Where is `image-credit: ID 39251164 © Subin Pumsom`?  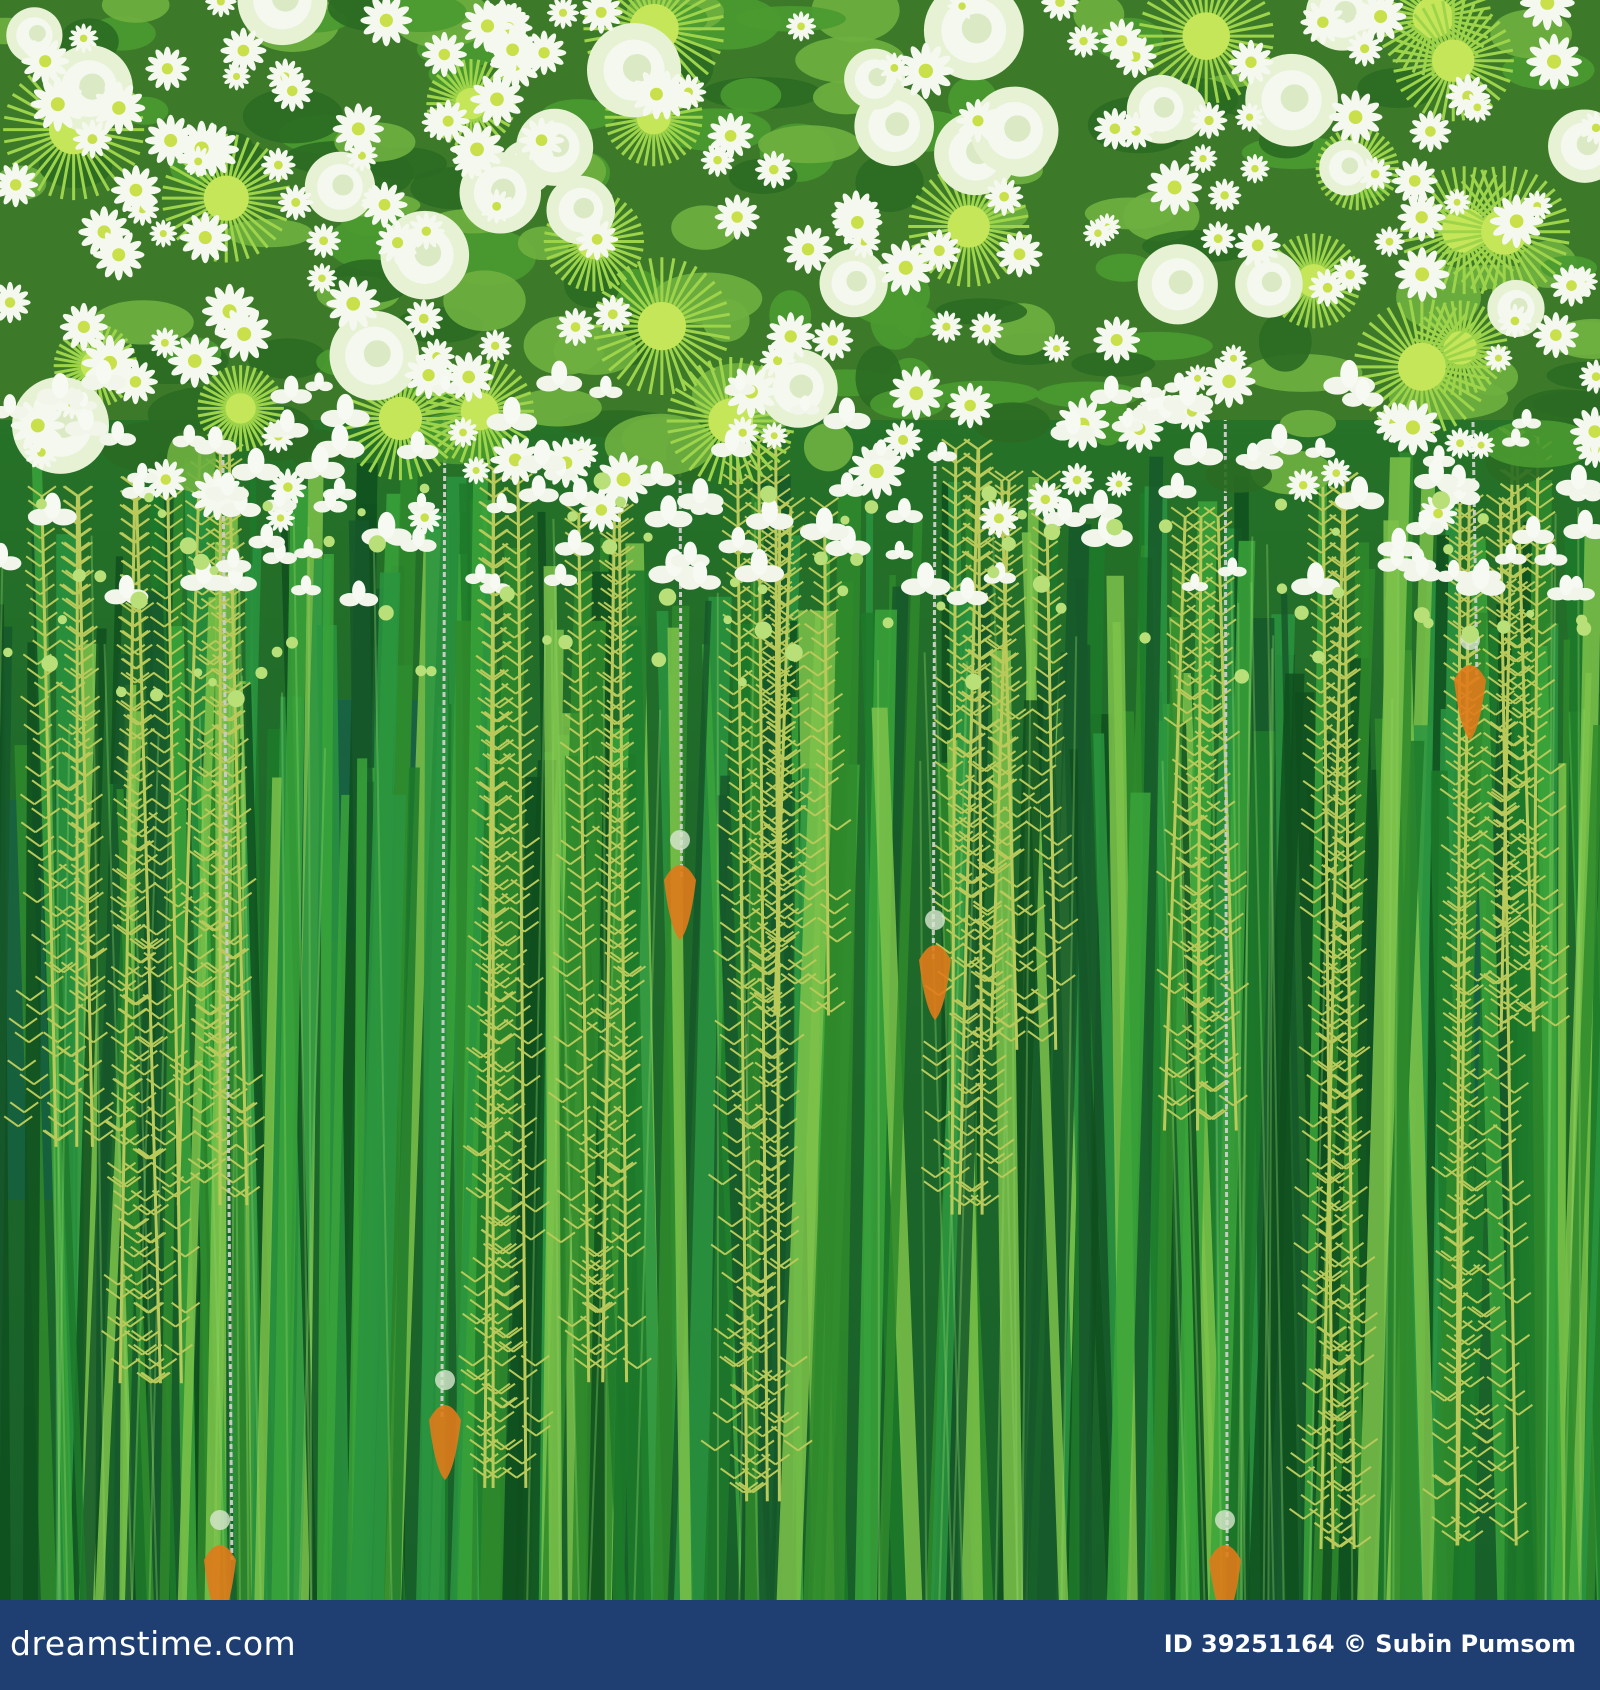
image-credit: ID 39251164 © Subin Pumsom is located at coordinates (1370, 1644).